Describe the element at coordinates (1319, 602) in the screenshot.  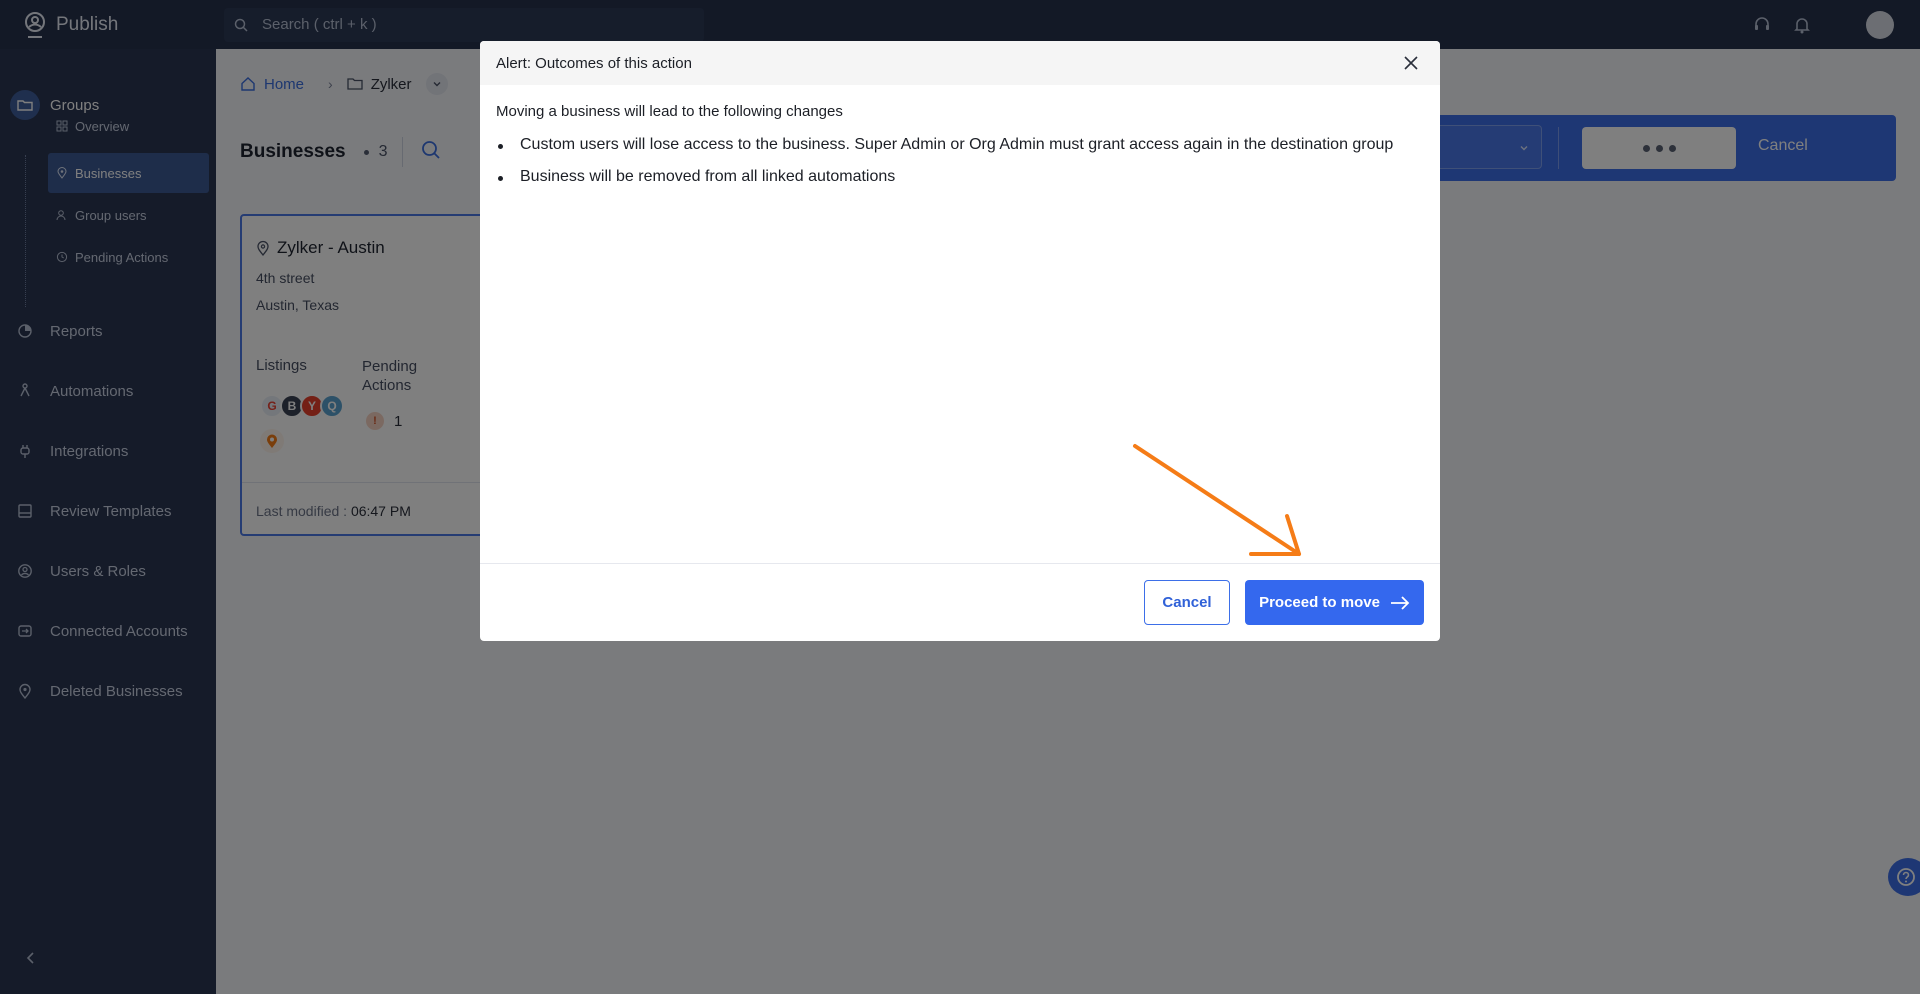
I see `proceed-button-label: Proceed to move` at that location.